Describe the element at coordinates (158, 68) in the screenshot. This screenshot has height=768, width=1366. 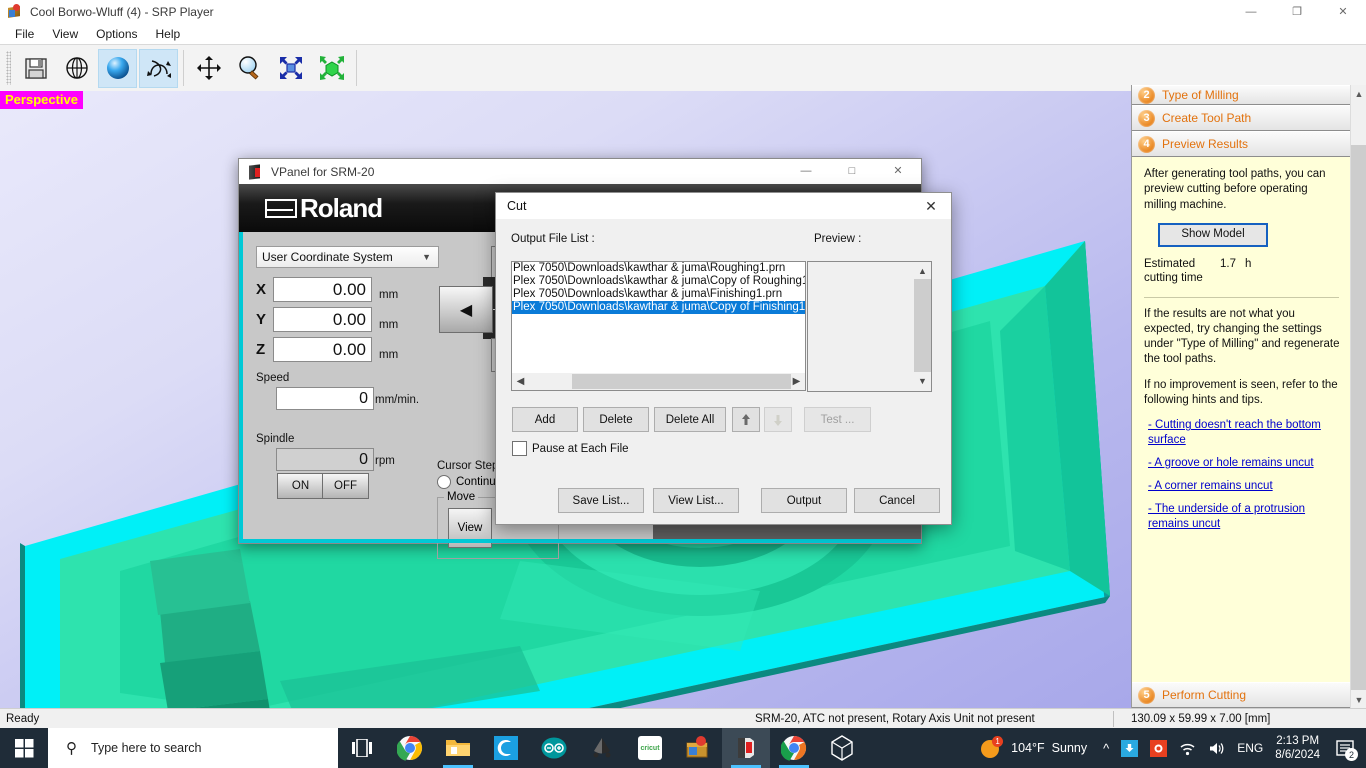
I see `rotate-icon` at that location.